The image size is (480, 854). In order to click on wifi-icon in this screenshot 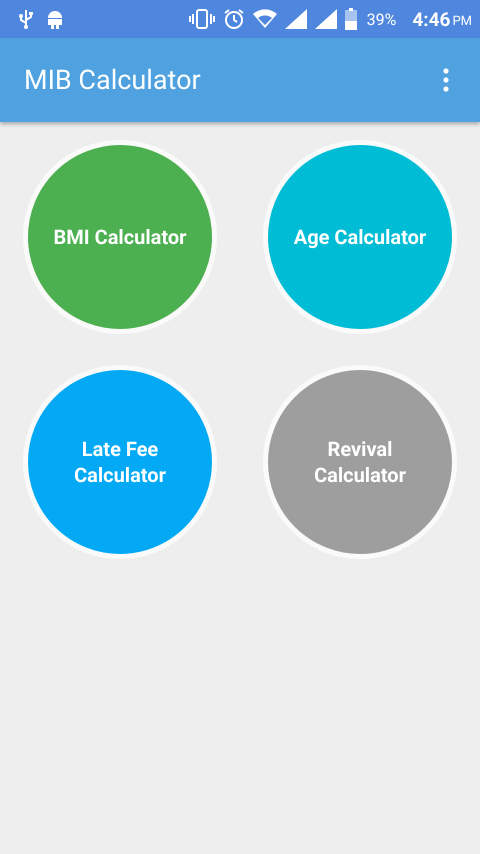, I will do `click(264, 19)`.